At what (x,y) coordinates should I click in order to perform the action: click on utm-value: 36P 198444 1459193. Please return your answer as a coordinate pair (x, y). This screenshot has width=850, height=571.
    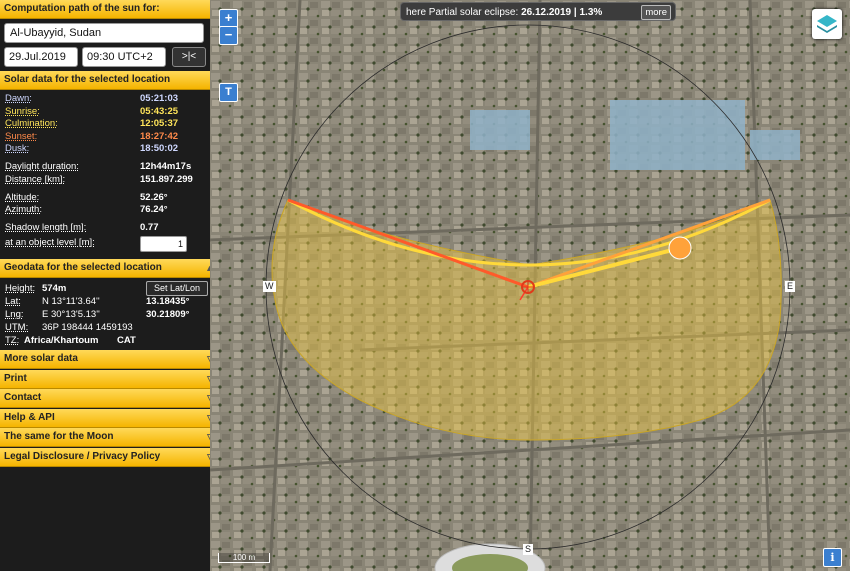
    Looking at the image, I should click on (87, 327).